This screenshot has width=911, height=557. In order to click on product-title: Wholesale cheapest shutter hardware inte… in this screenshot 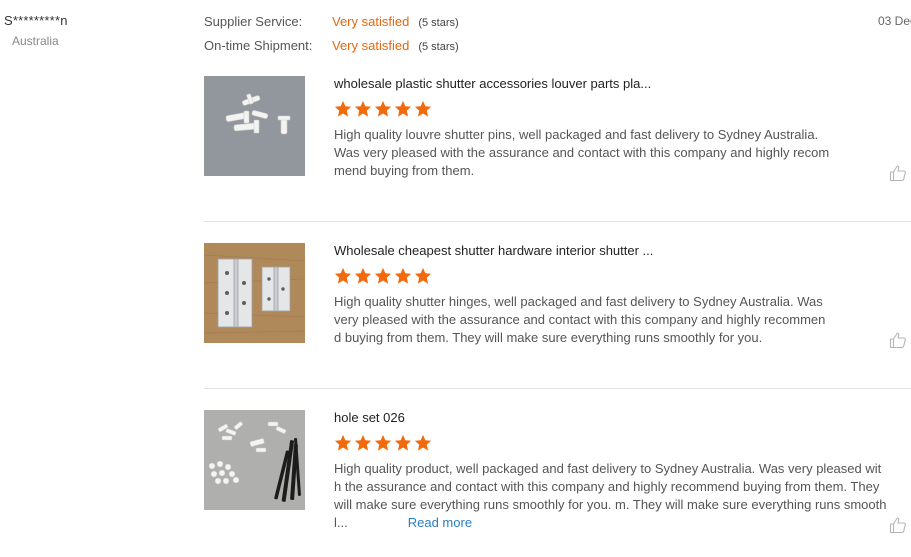, I will do `click(493, 250)`.